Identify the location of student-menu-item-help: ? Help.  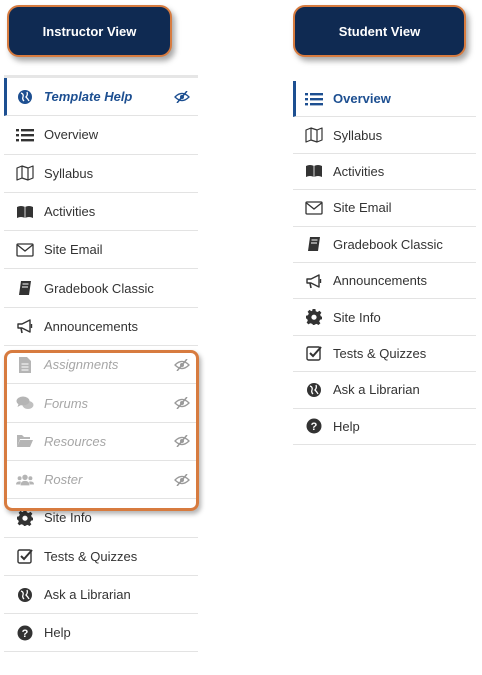
(384, 426).